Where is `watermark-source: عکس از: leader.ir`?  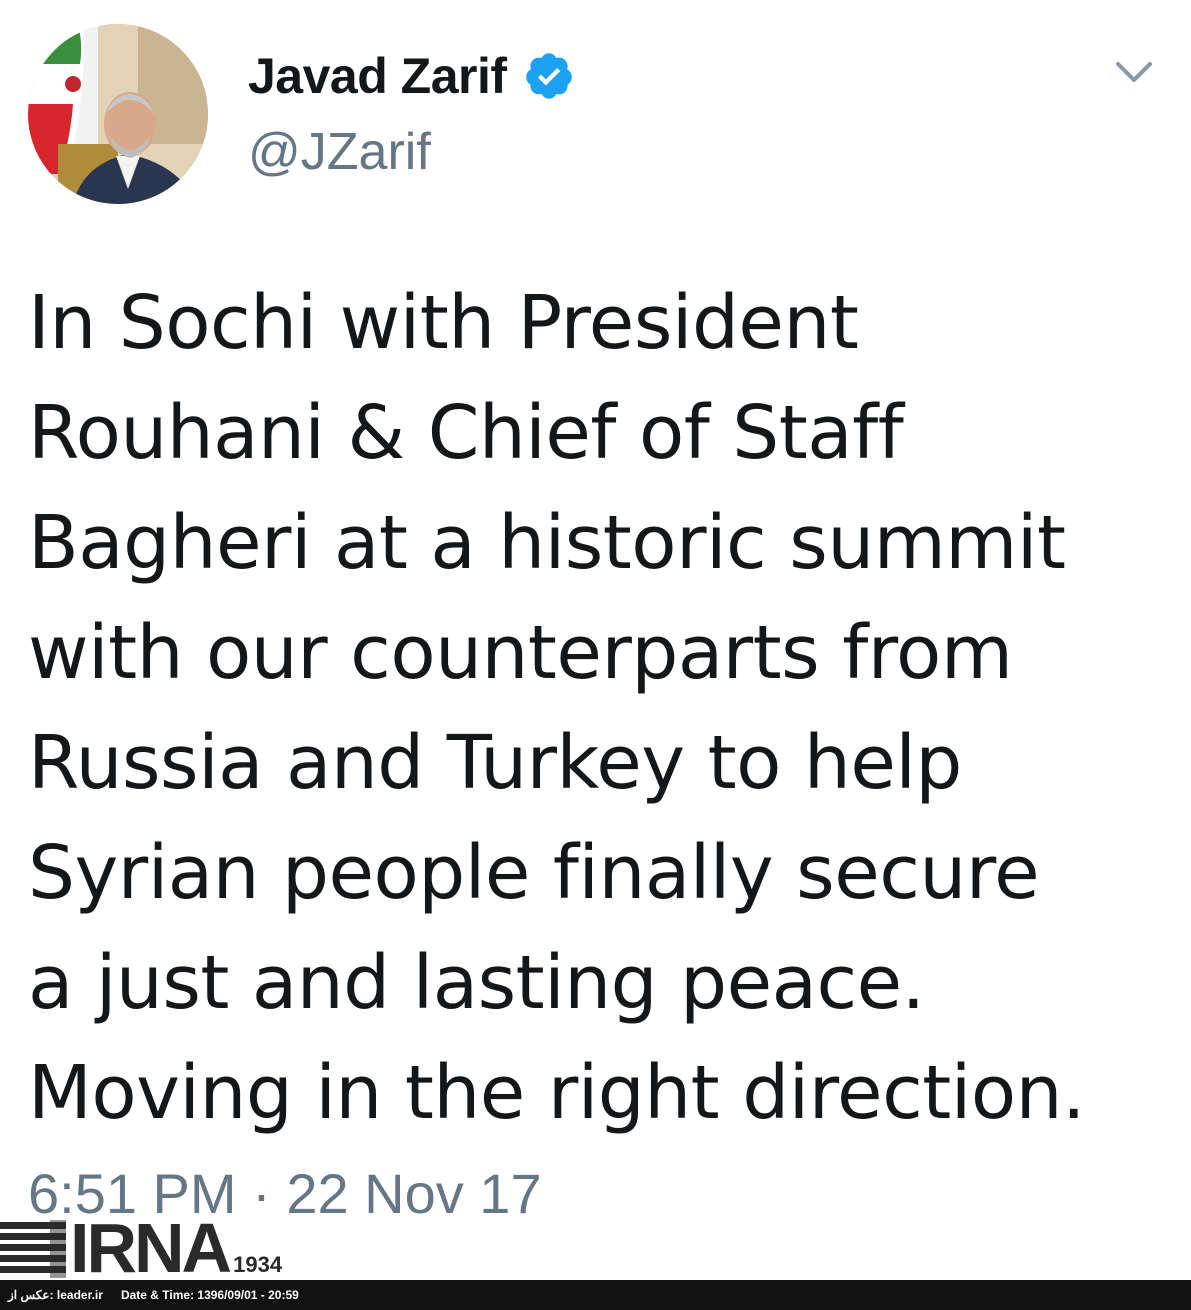
watermark-source: عکس از: leader.ir is located at coordinates (55, 1295).